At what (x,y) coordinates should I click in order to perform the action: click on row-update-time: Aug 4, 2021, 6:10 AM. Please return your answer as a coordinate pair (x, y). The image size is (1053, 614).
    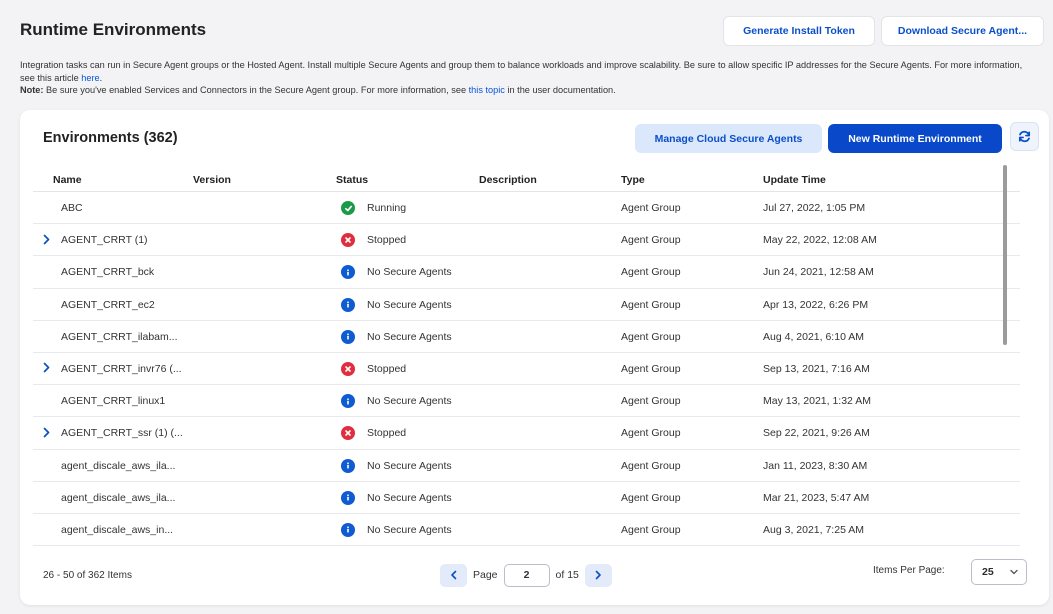
    Looking at the image, I should click on (813, 336).